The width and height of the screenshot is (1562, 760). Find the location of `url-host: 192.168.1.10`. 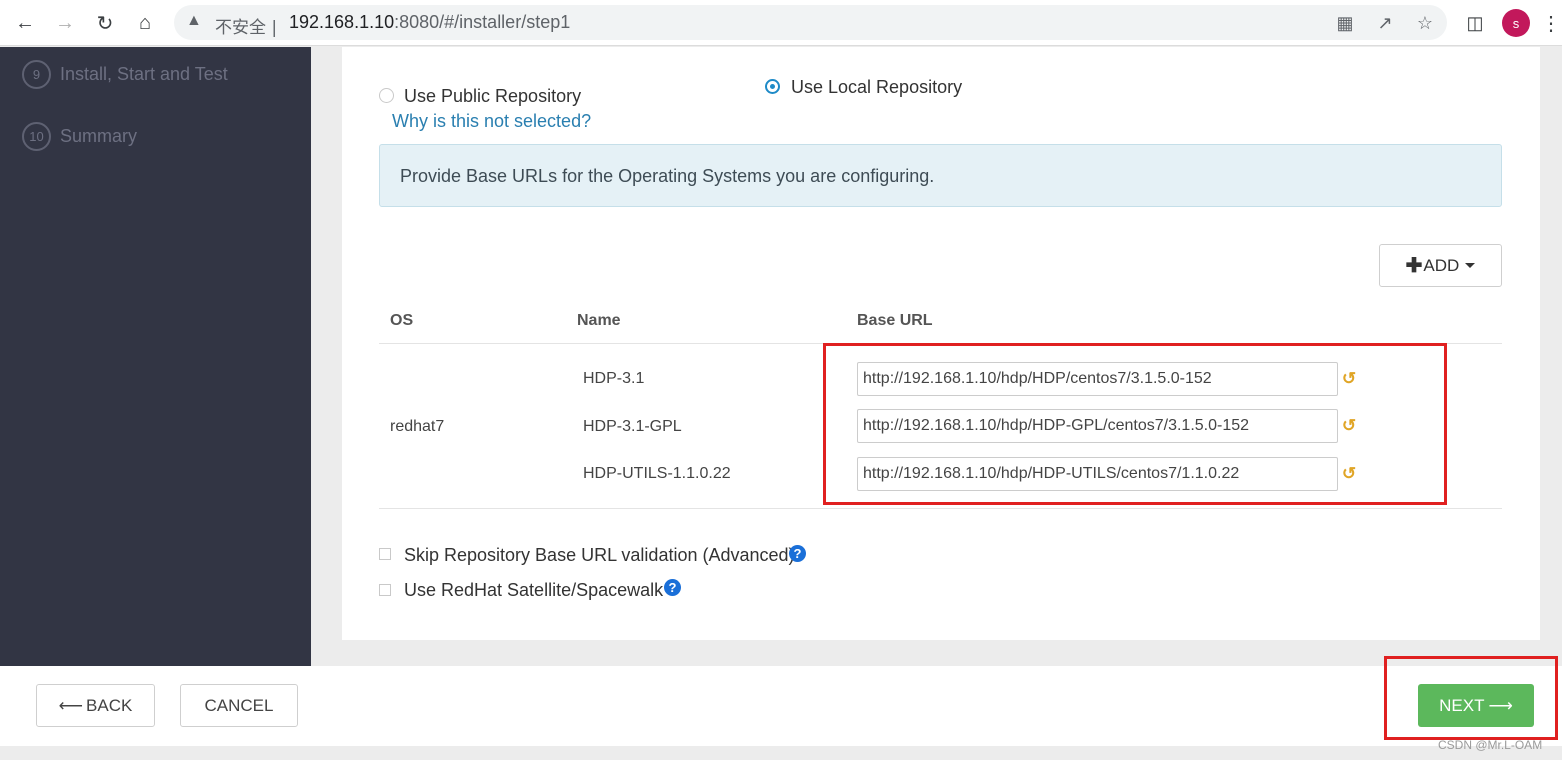

url-host: 192.168.1.10 is located at coordinates (342, 22).